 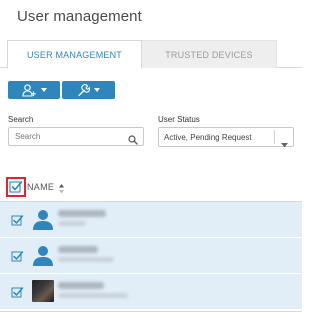 I want to click on search-field, so click(x=76, y=136).